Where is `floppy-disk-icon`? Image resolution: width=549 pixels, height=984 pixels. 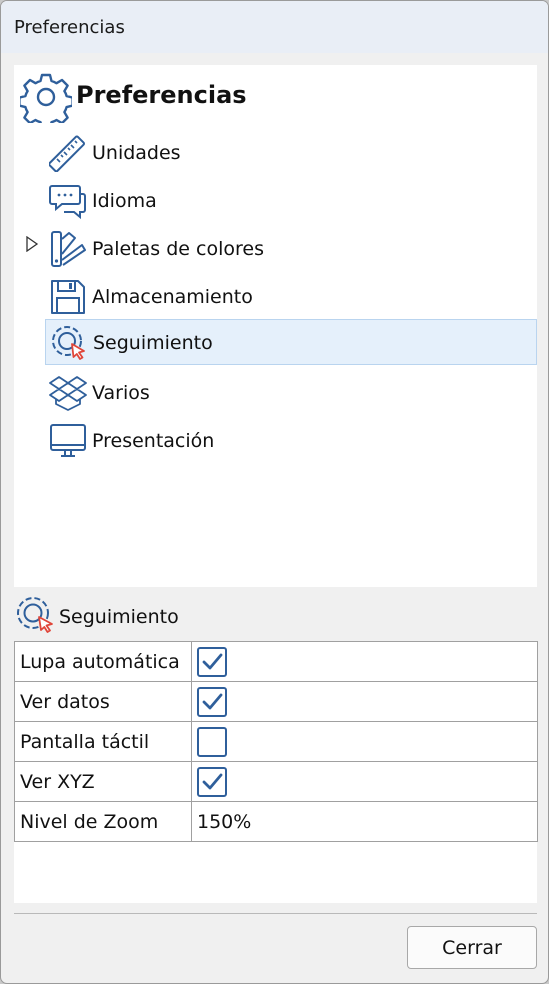 floppy-disk-icon is located at coordinates (68, 297).